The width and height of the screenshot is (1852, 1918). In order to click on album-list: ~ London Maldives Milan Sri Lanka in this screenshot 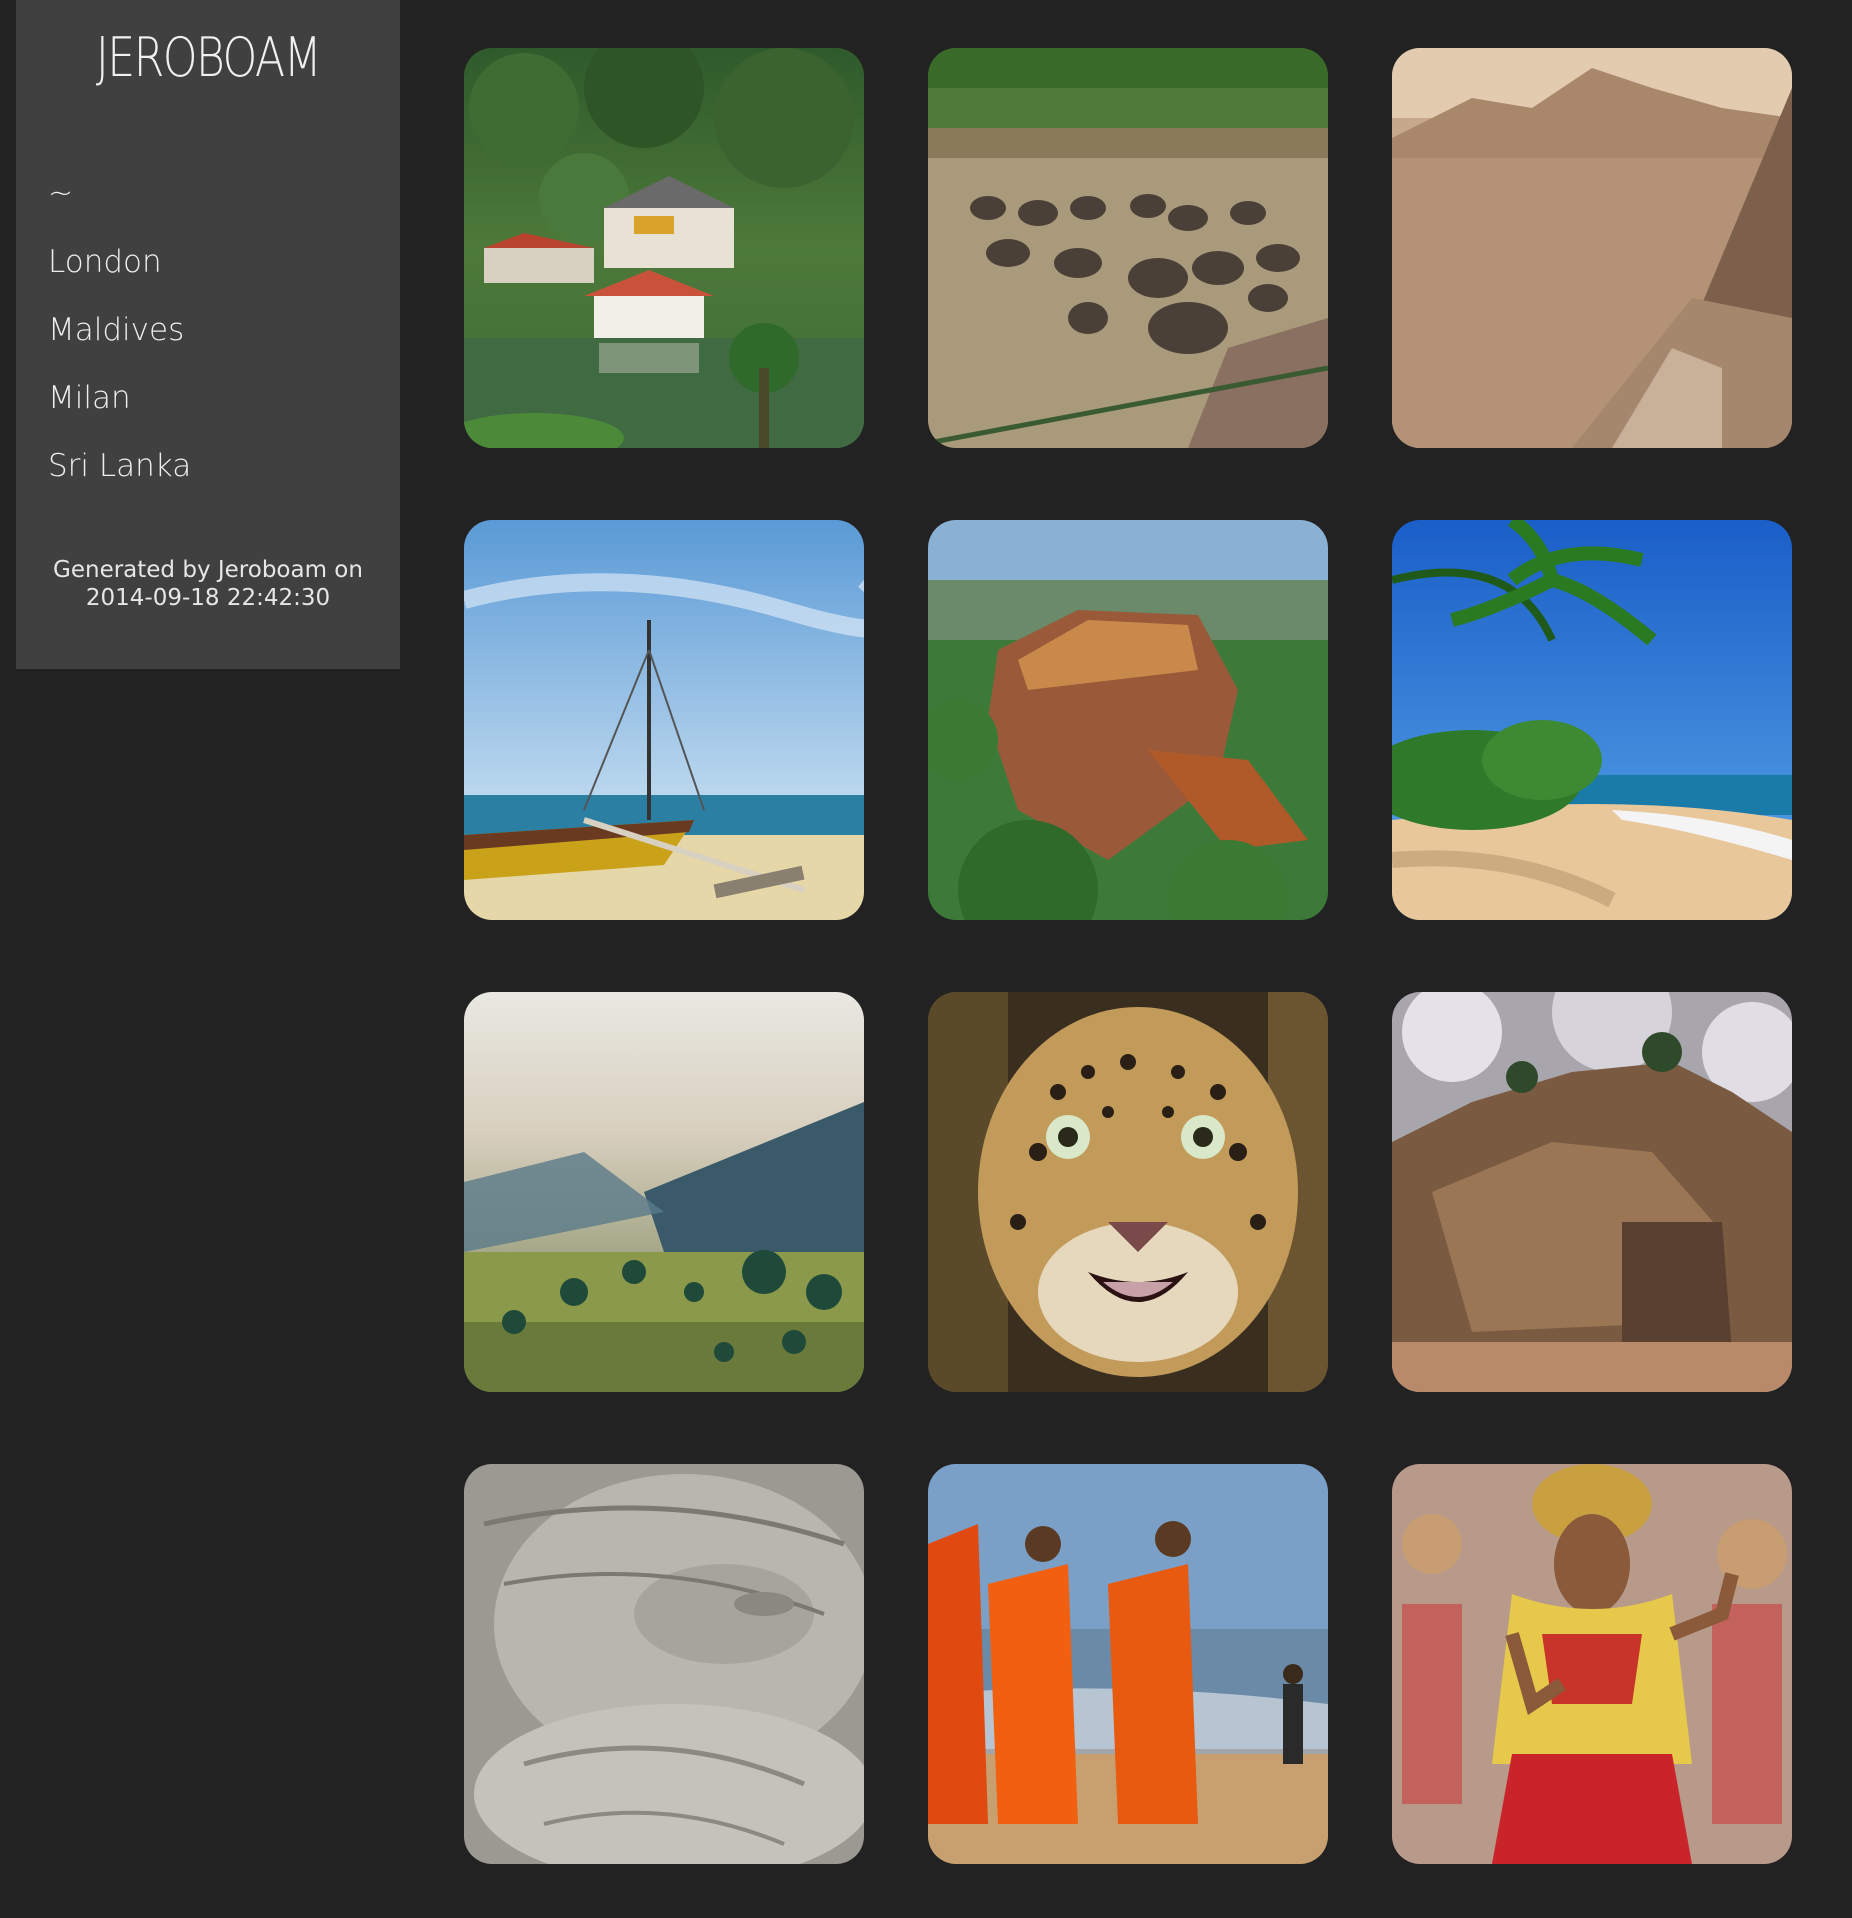, I will do `click(216, 330)`.